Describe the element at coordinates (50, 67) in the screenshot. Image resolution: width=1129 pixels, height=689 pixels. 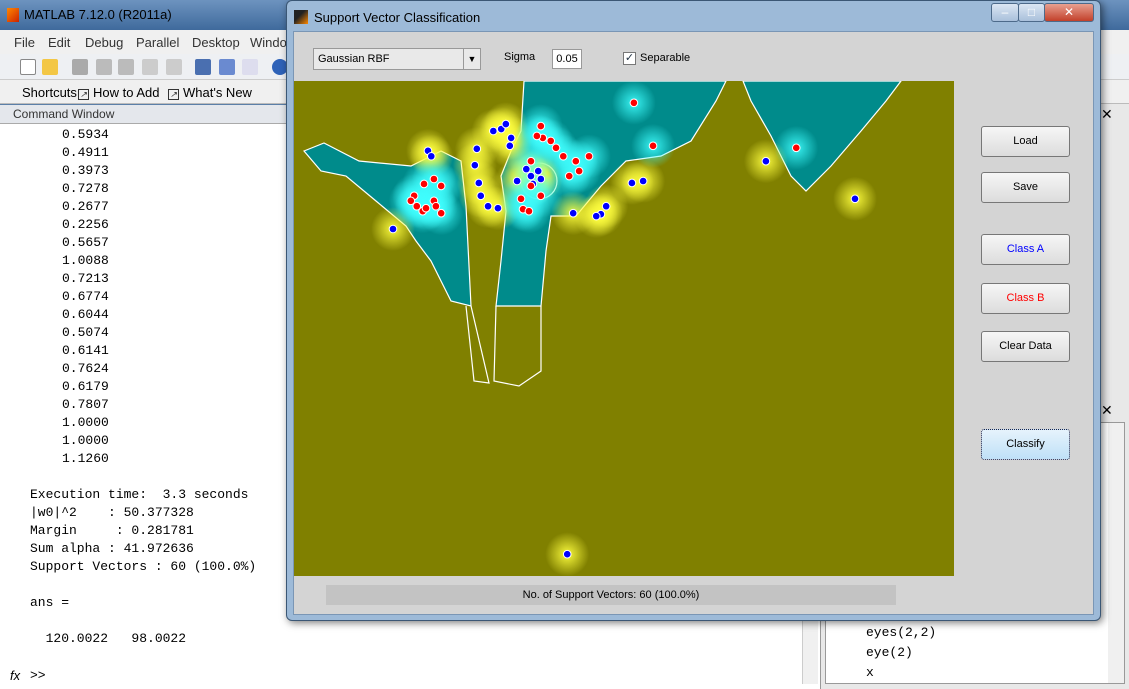
I see `open-folder-icon` at that location.